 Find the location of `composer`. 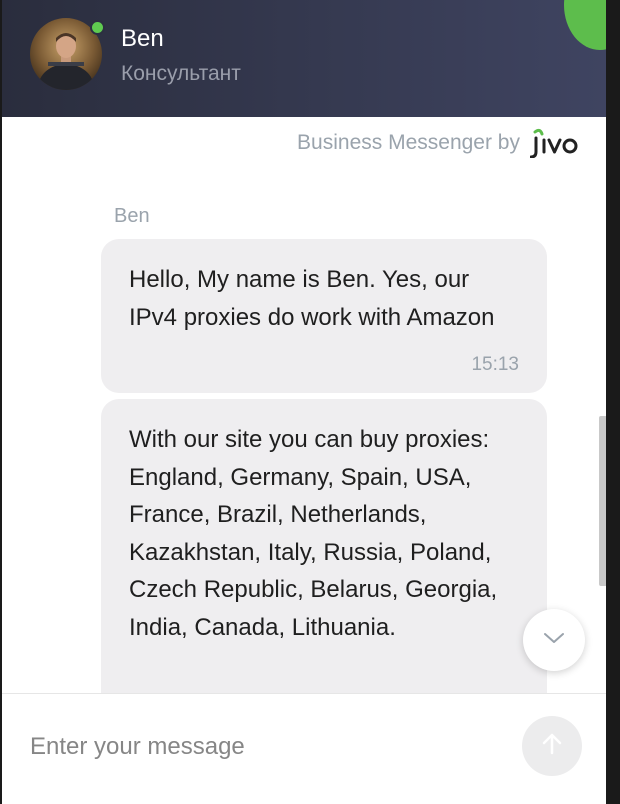

composer is located at coordinates (304, 748).